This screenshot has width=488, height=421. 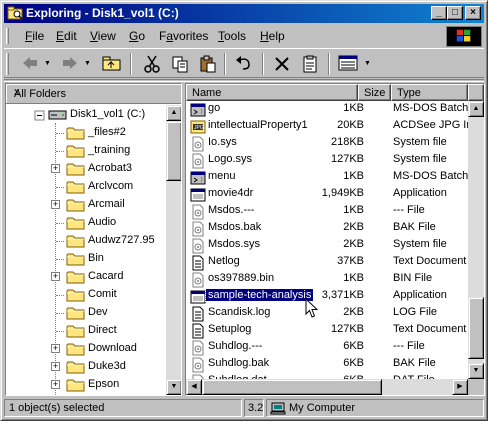 What do you see at coordinates (47, 63) in the screenshot?
I see `back-dropdown-icon: ▼` at bounding box center [47, 63].